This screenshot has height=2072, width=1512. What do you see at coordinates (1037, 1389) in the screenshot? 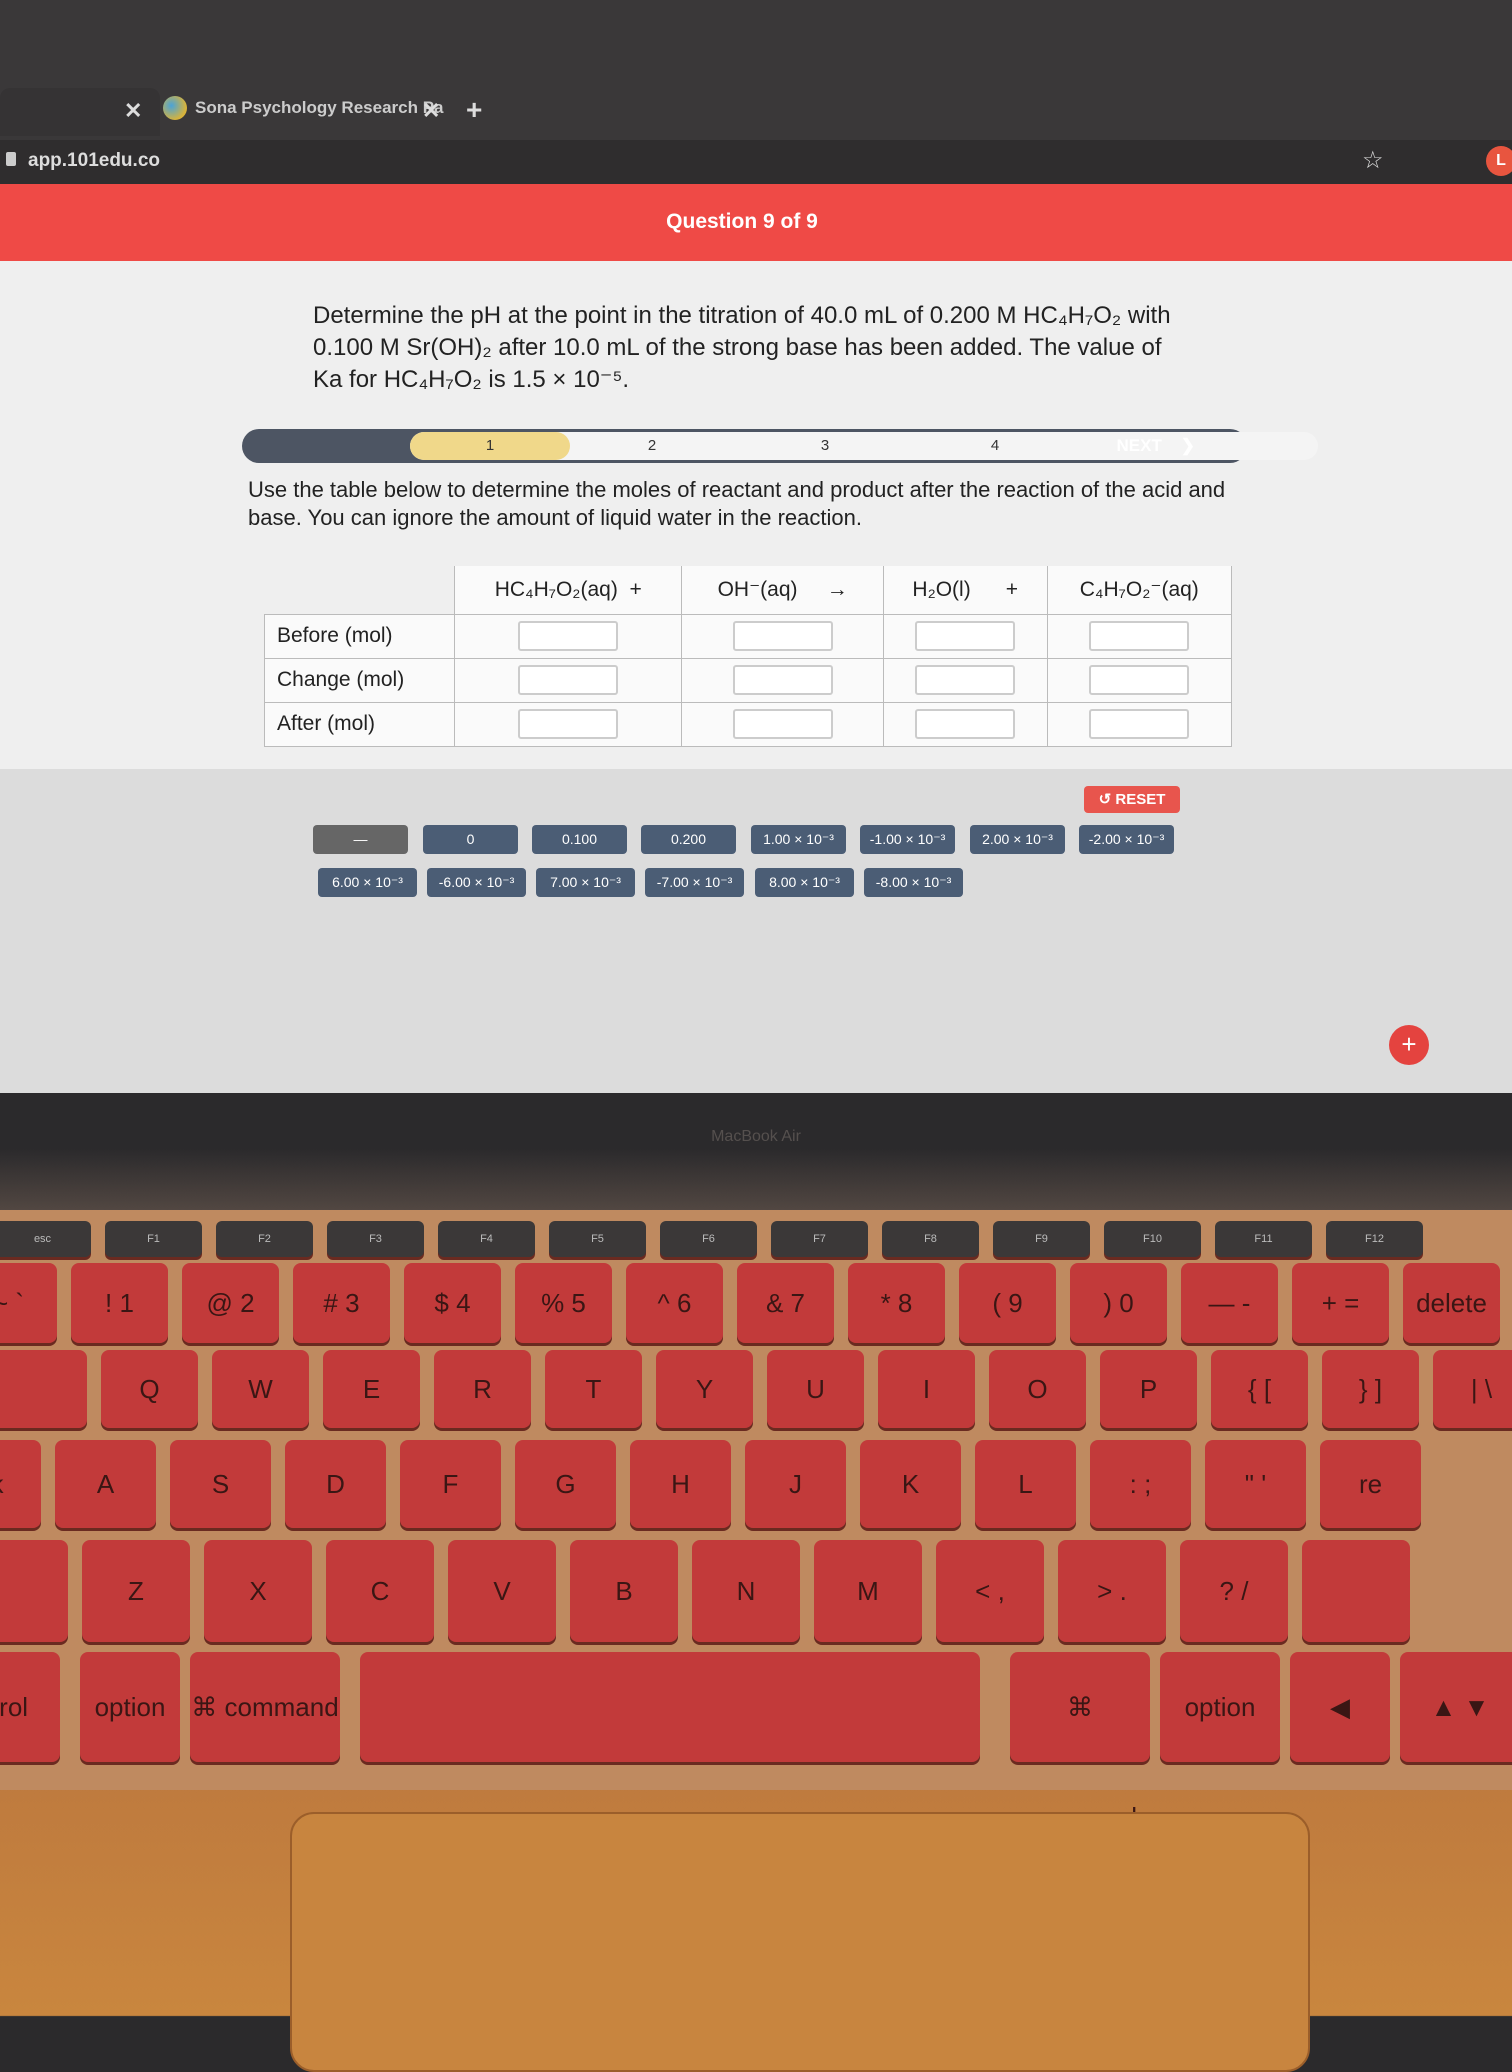
I see `key: O` at bounding box center [1037, 1389].